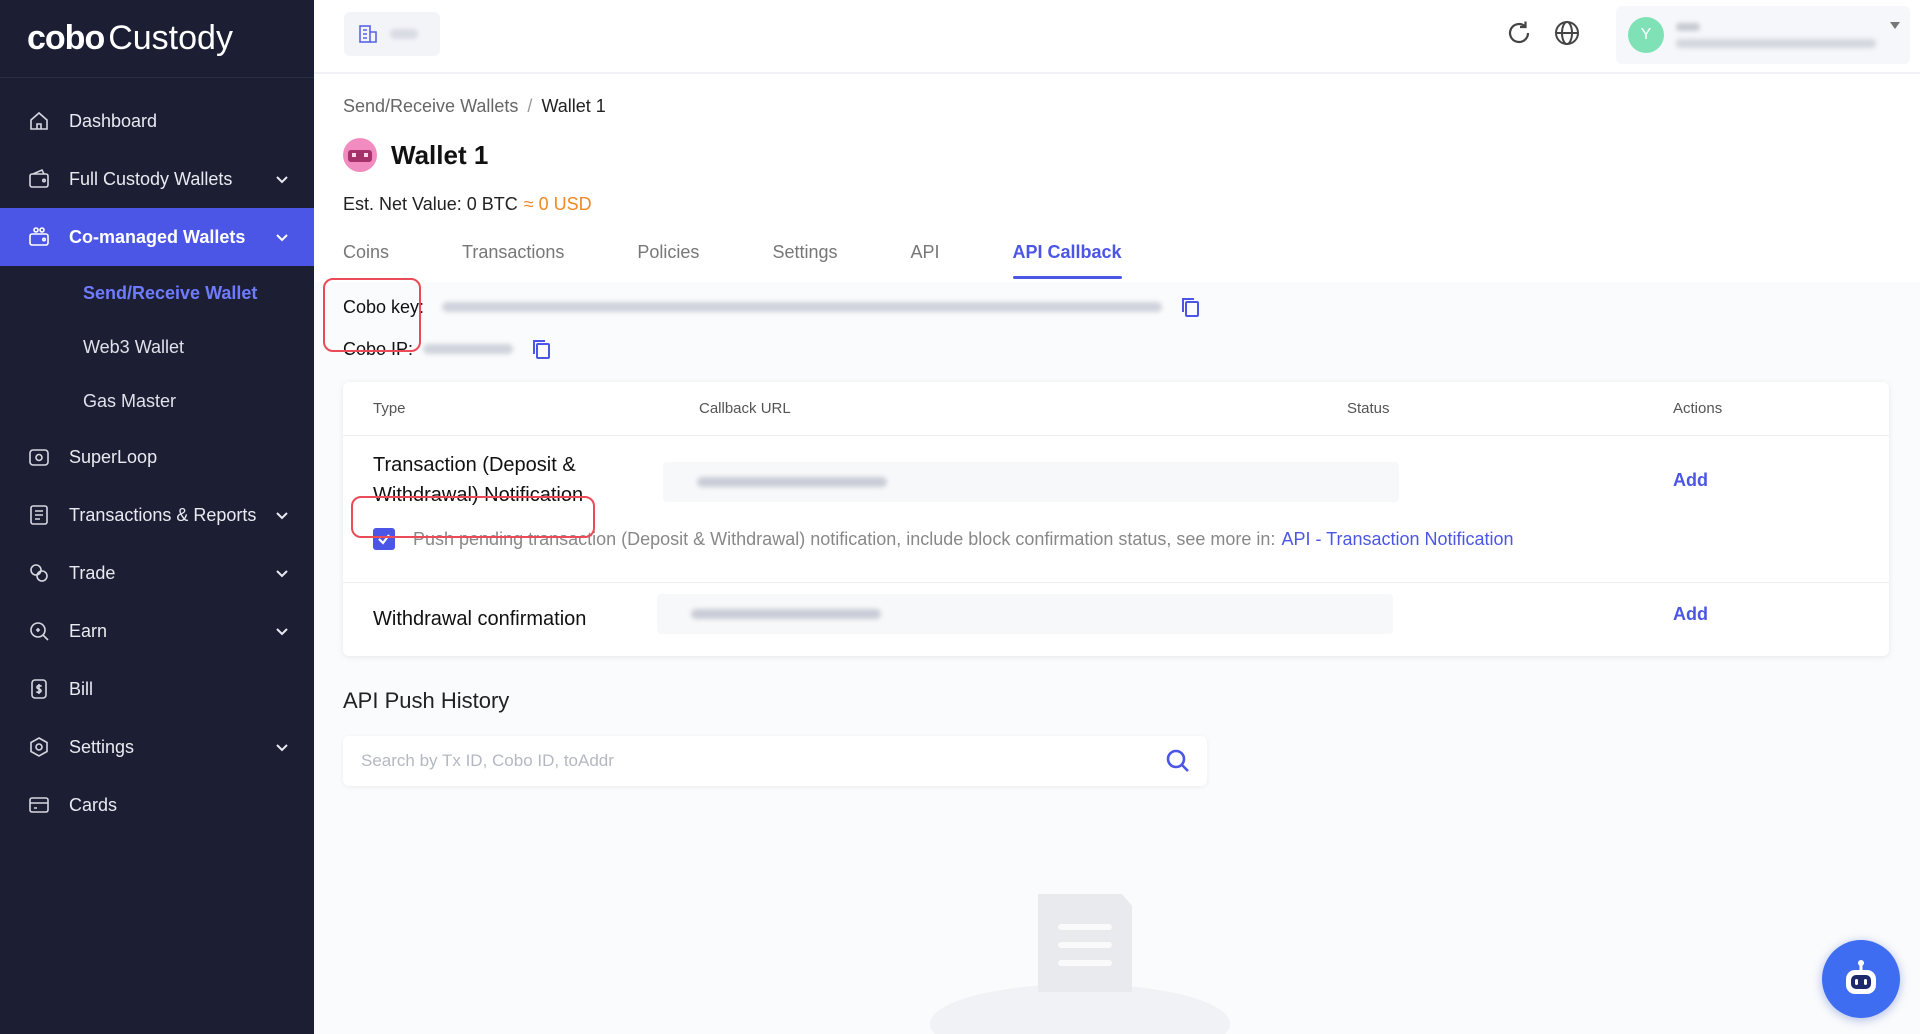 The width and height of the screenshot is (1920, 1034). Describe the element at coordinates (430, 204) in the screenshot. I see `est-net-value-label: Est. Net Value: 0 BTC` at that location.